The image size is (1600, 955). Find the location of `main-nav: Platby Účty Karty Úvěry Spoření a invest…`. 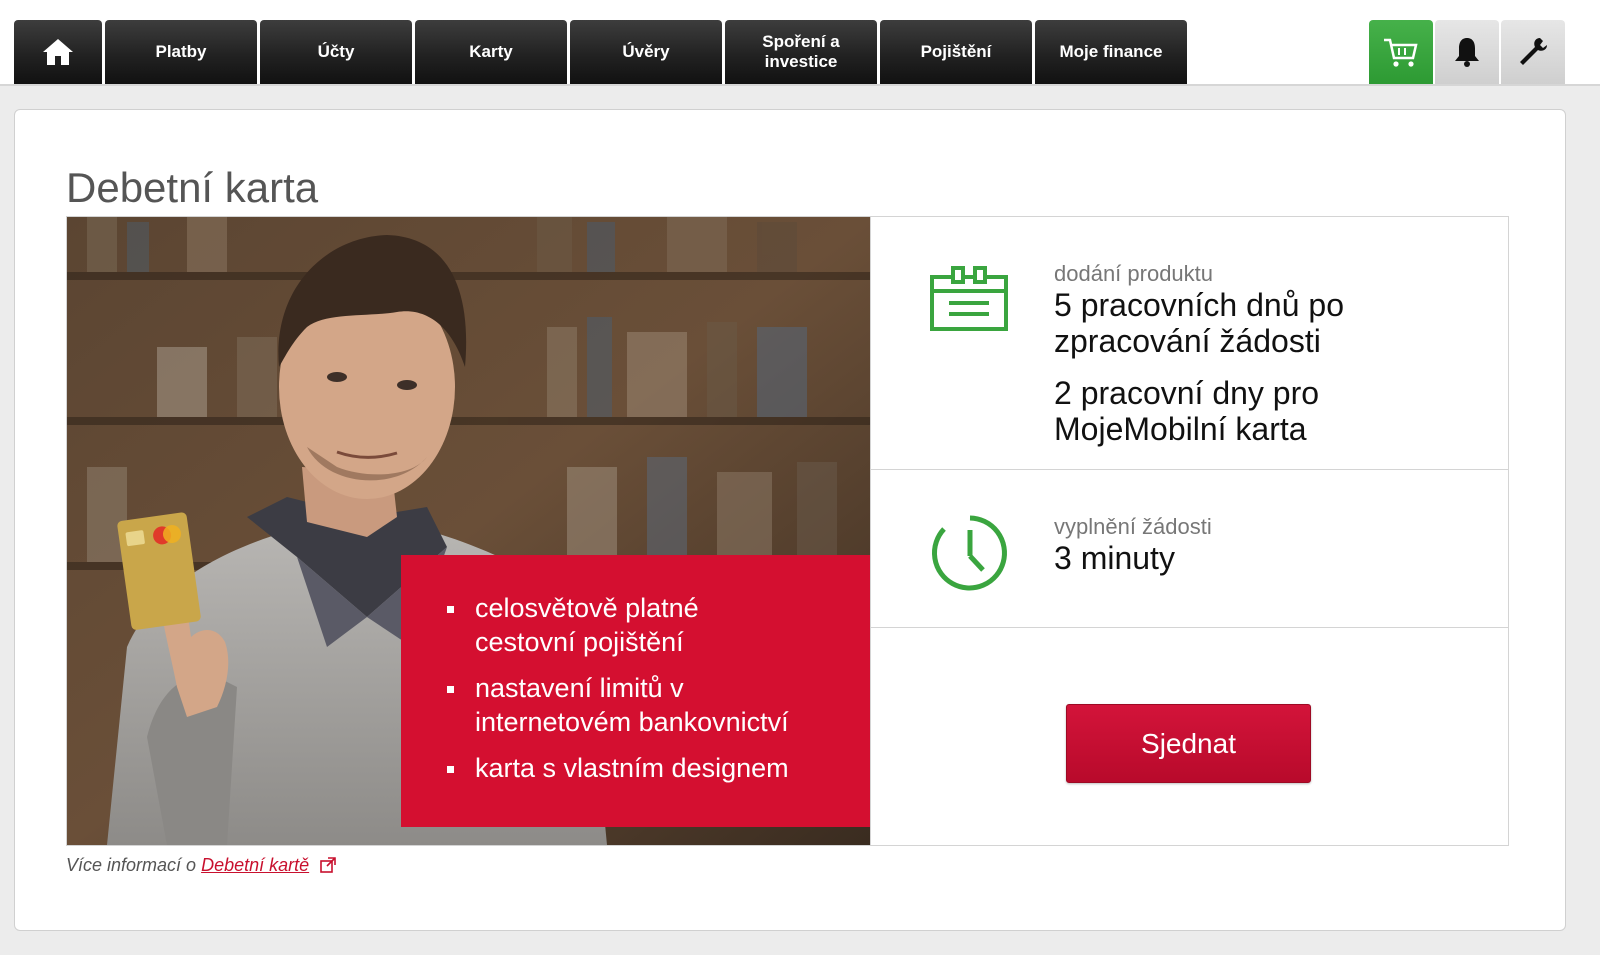

main-nav: Platby Účty Karty Úvěry Spoření a invest… is located at coordinates (602, 52).